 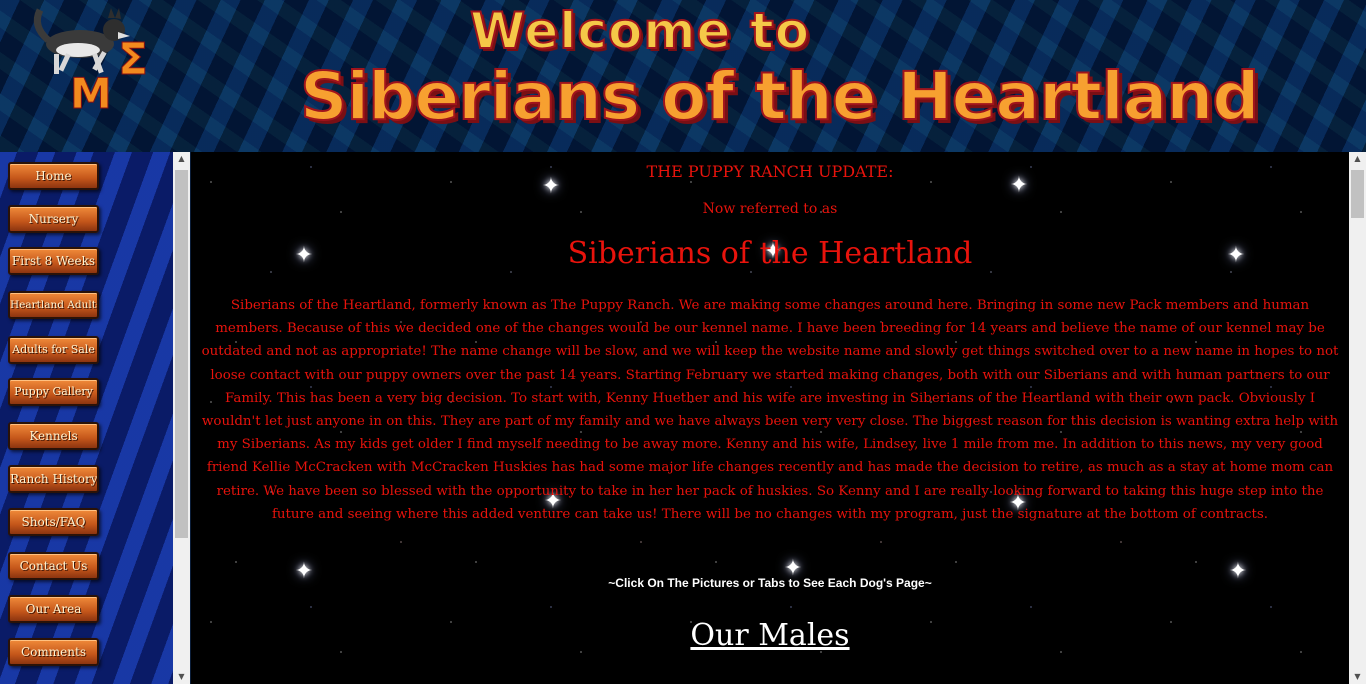 What do you see at coordinates (53, 305) in the screenshot?
I see `nav-heartland-adults-button: Heartland Adults` at bounding box center [53, 305].